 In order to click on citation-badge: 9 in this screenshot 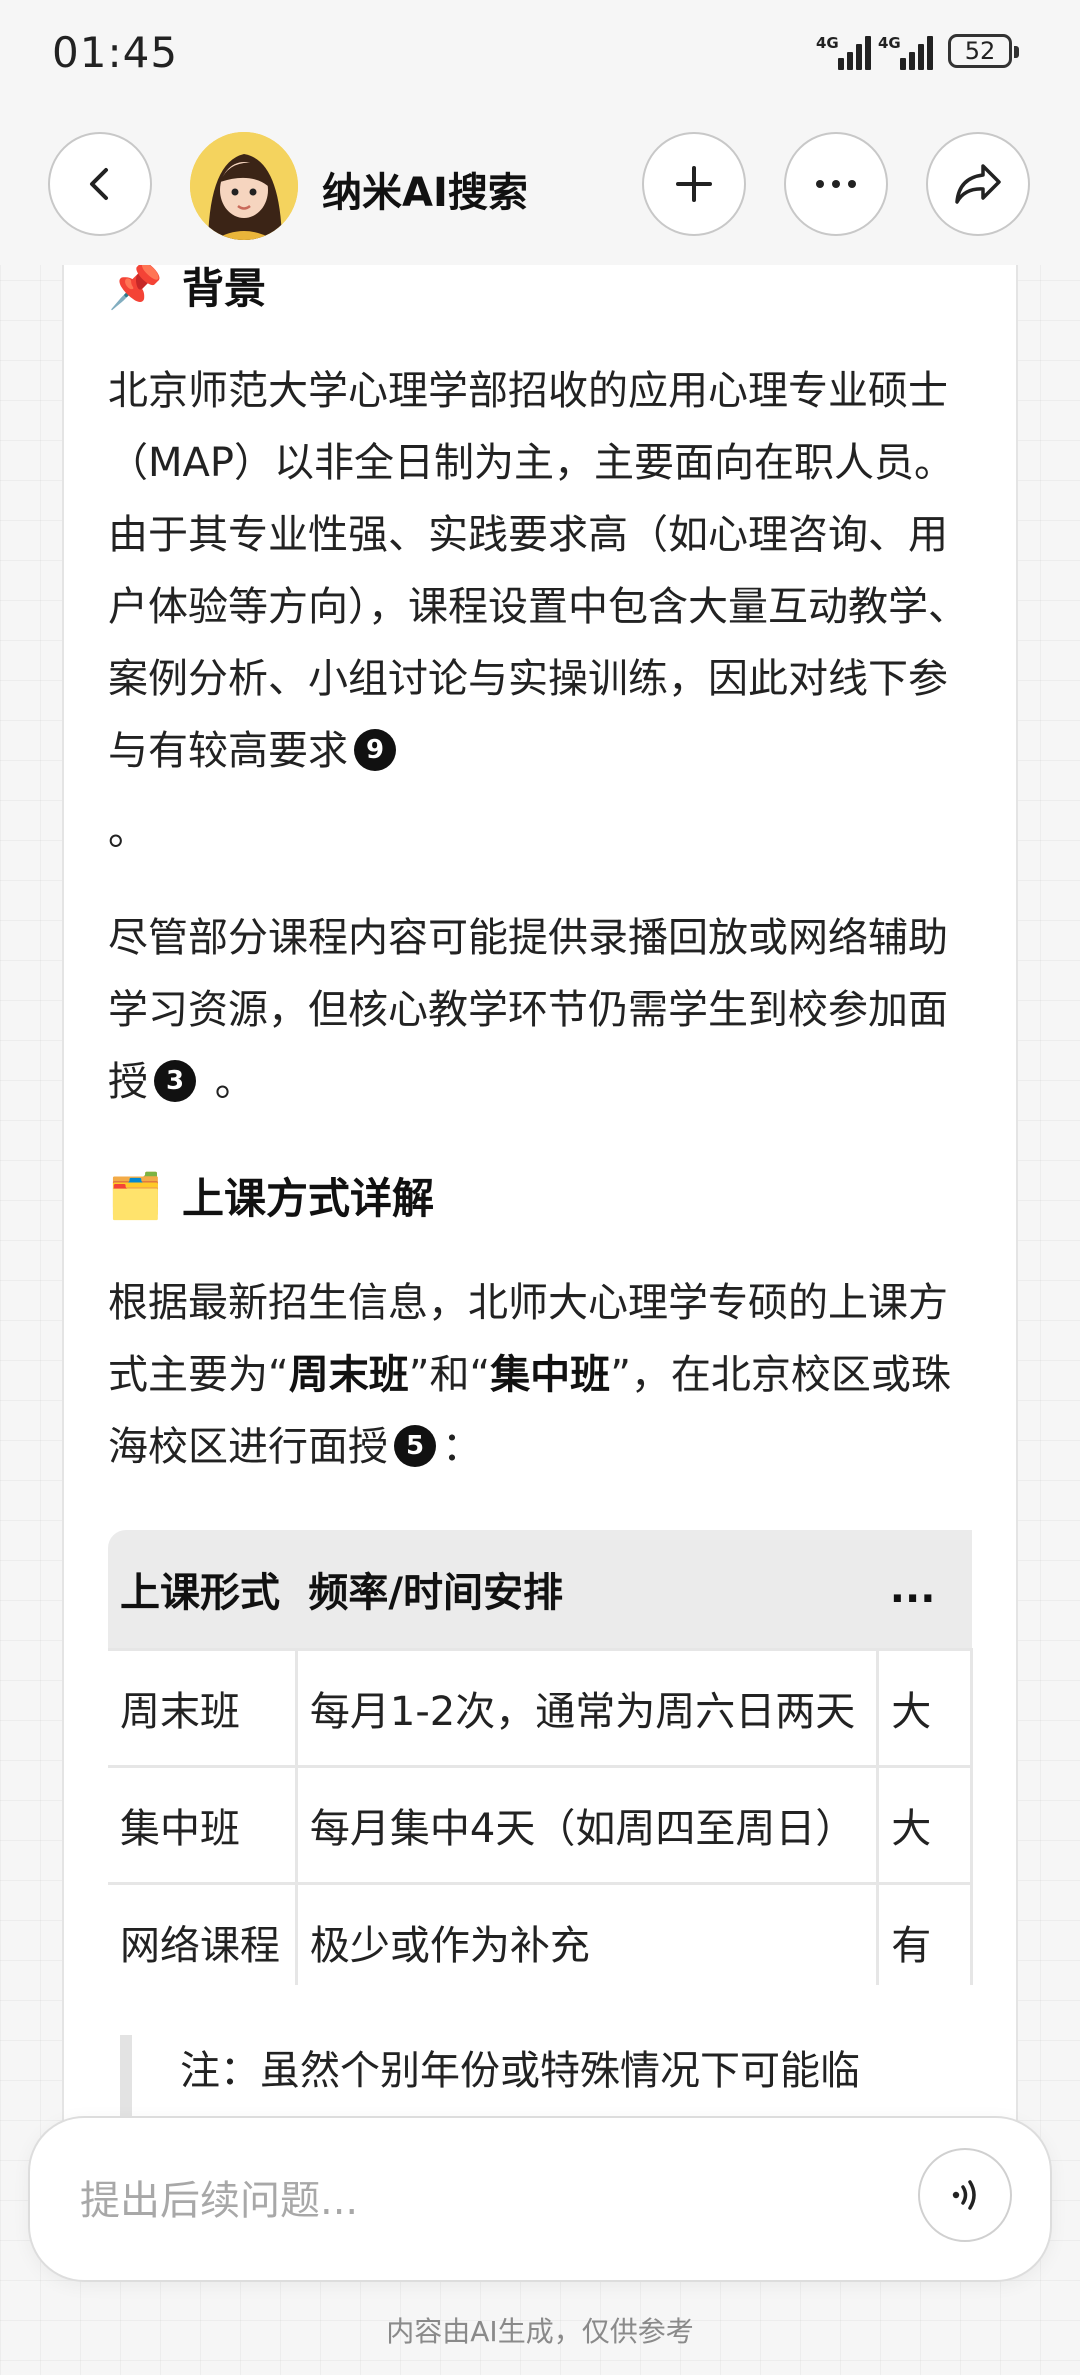, I will do `click(375, 750)`.